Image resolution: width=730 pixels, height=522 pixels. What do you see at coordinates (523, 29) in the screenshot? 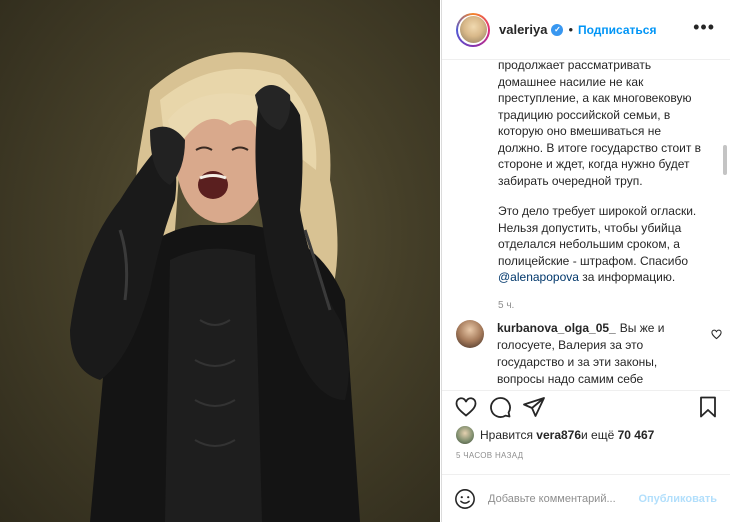
I see `author-username: valeriya` at bounding box center [523, 29].